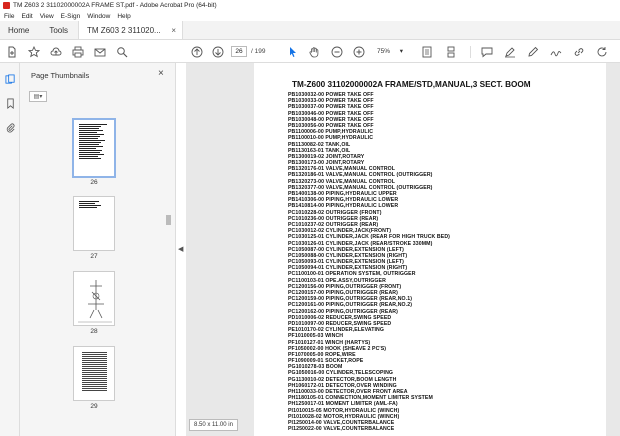  What do you see at coordinates (123, 16) in the screenshot?
I see `menu-help: Help` at bounding box center [123, 16].